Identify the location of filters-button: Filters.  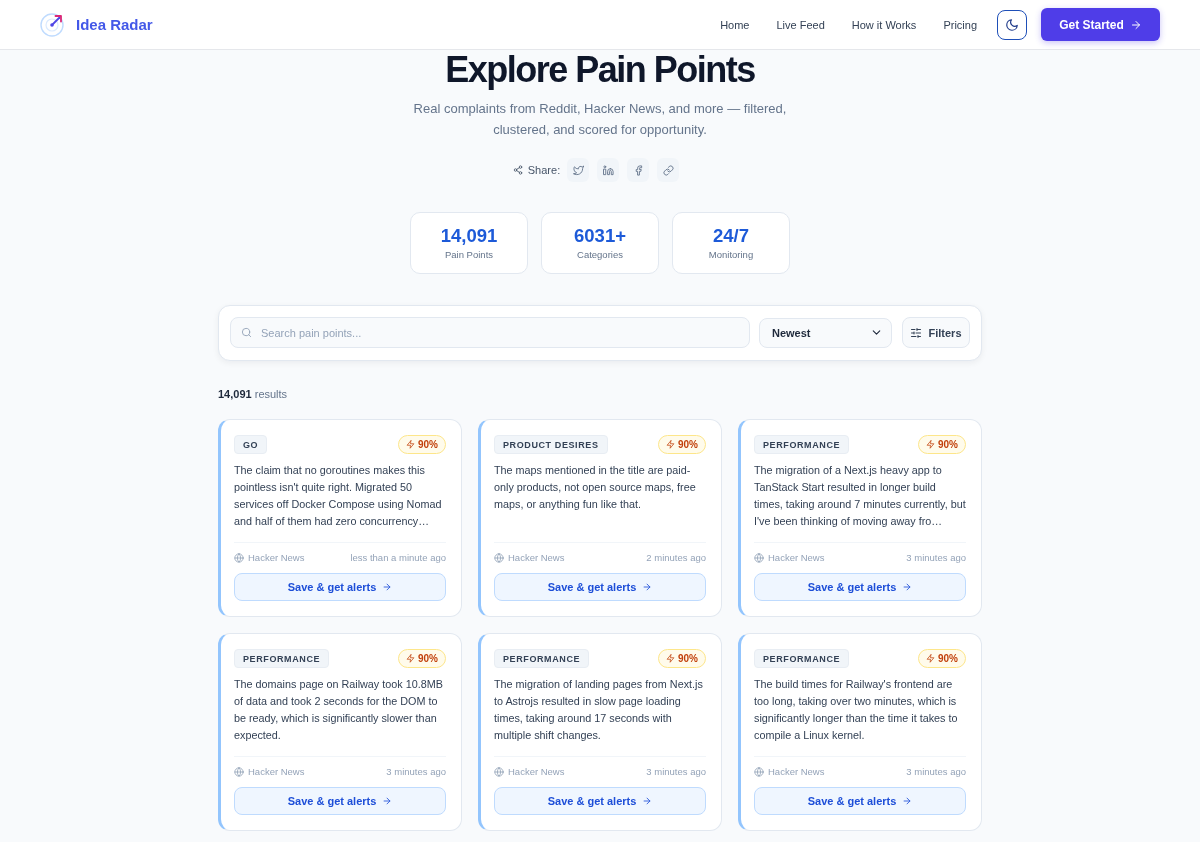
(936, 332).